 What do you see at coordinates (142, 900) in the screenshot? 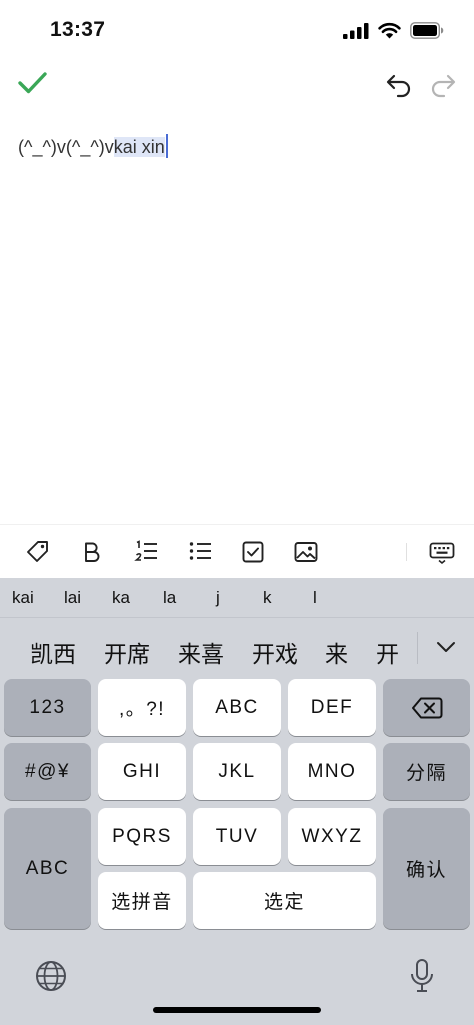
I see `select-pinyin-key: 选拼音` at bounding box center [142, 900].